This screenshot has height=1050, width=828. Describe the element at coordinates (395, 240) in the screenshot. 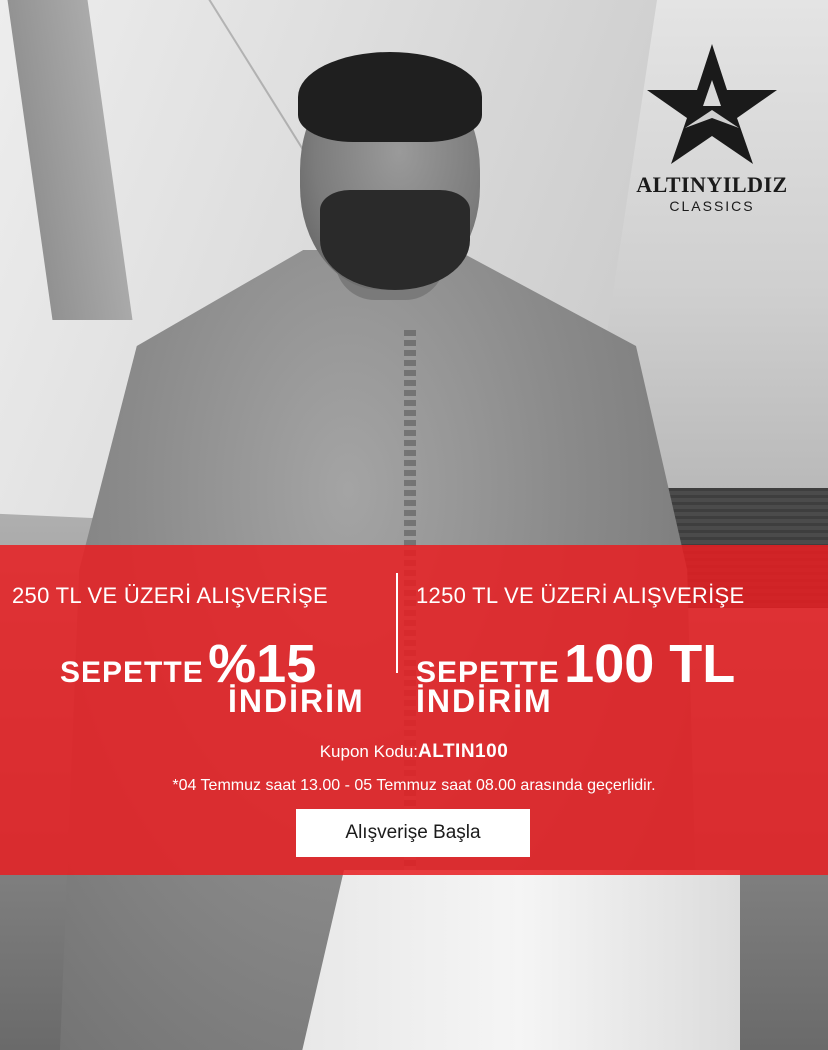

I see `model-beard` at that location.